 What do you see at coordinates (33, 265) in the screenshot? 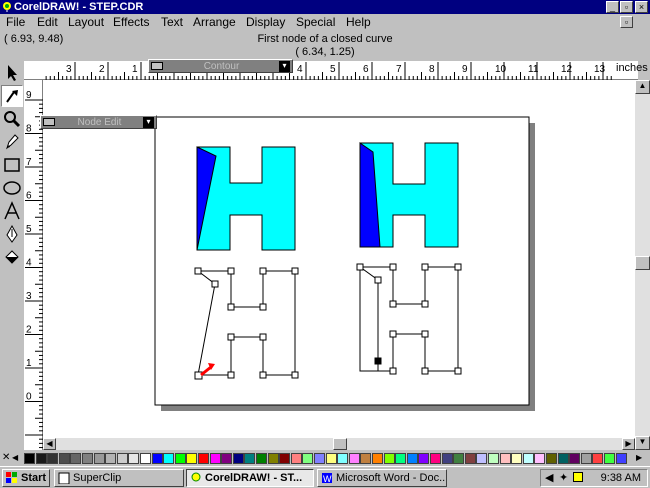
I see `vertical-ruler: 9 8 7 6 5 4 3 2 1 0` at bounding box center [33, 265].